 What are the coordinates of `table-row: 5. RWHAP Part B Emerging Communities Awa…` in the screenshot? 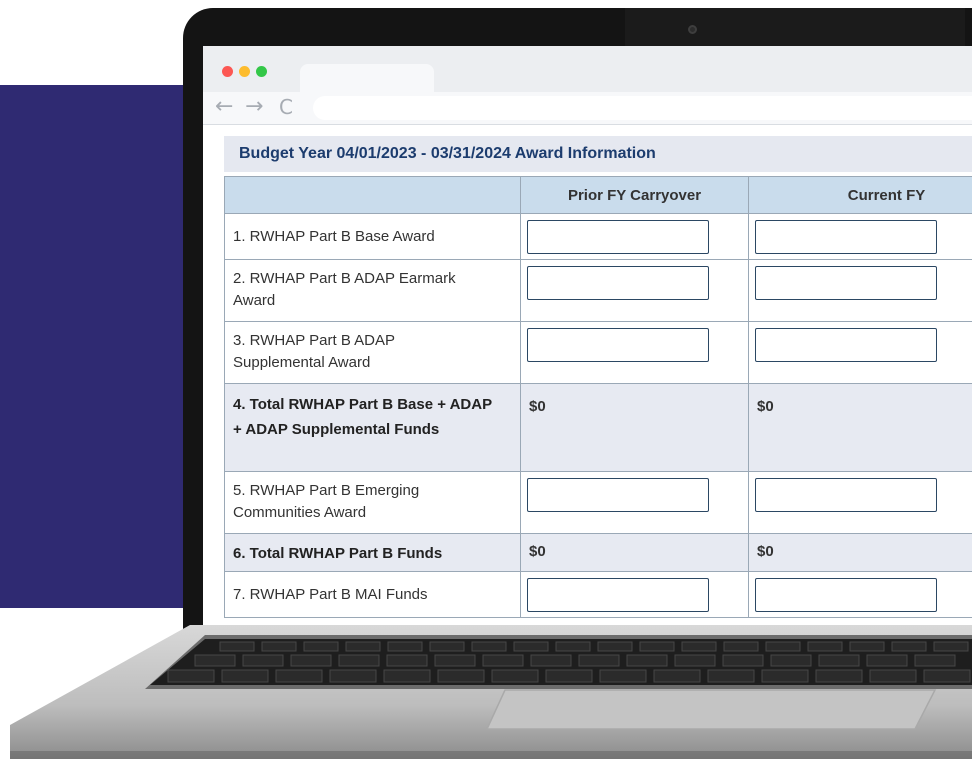 It's located at (598, 502).